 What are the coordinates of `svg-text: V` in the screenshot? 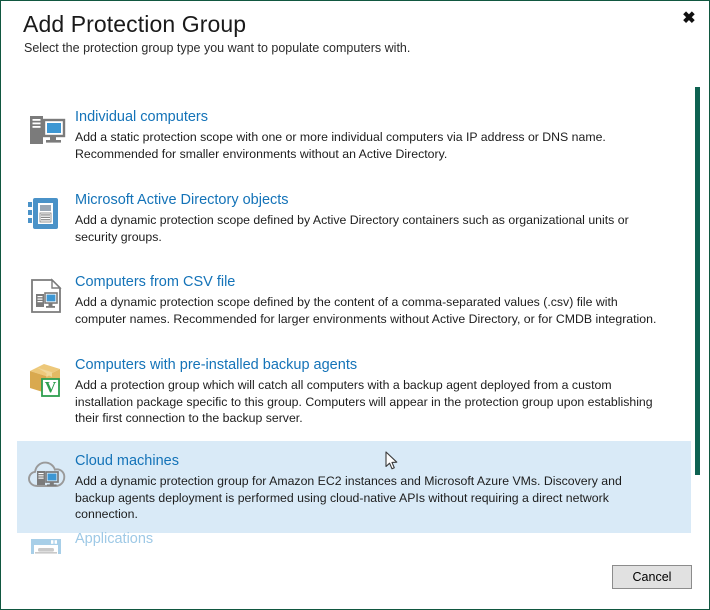 It's located at (51, 387).